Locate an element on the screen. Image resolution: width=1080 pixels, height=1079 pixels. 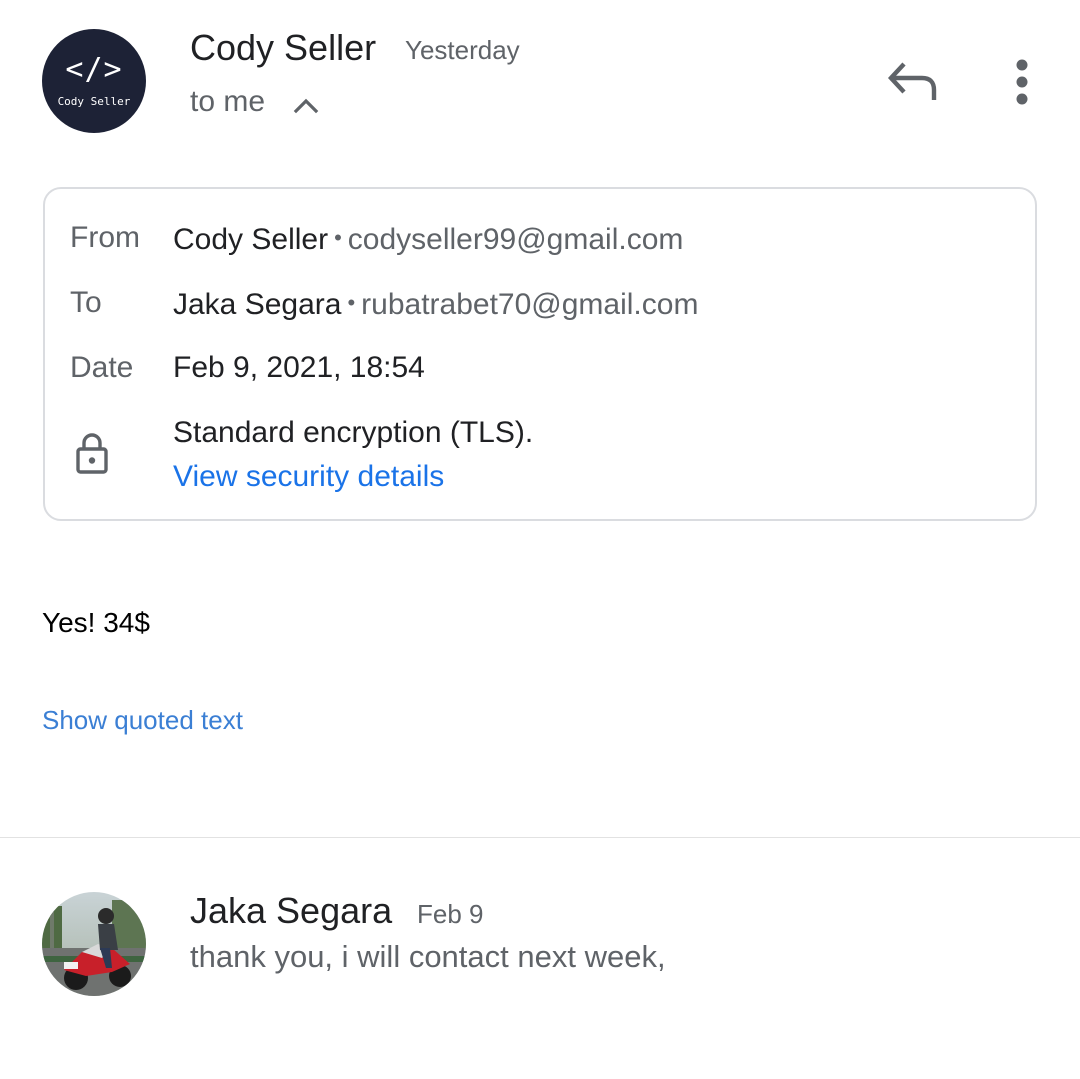
reply-icon is located at coordinates (913, 81).